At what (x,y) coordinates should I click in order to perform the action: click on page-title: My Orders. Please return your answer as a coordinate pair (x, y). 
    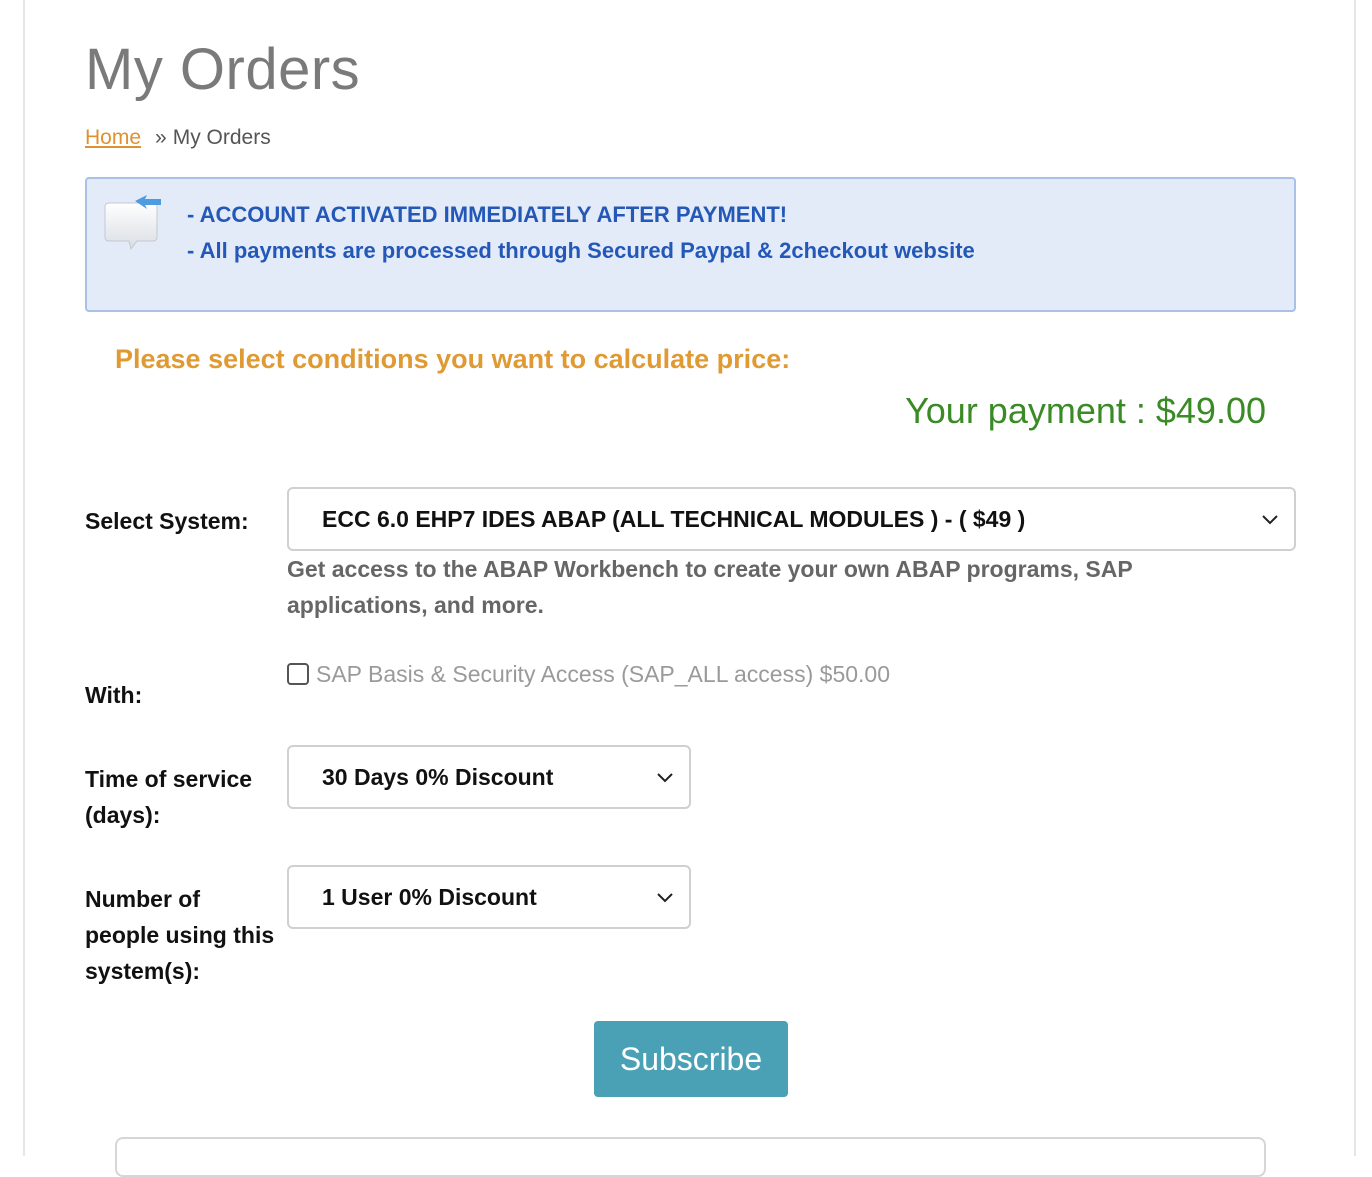
    Looking at the image, I should click on (223, 69).